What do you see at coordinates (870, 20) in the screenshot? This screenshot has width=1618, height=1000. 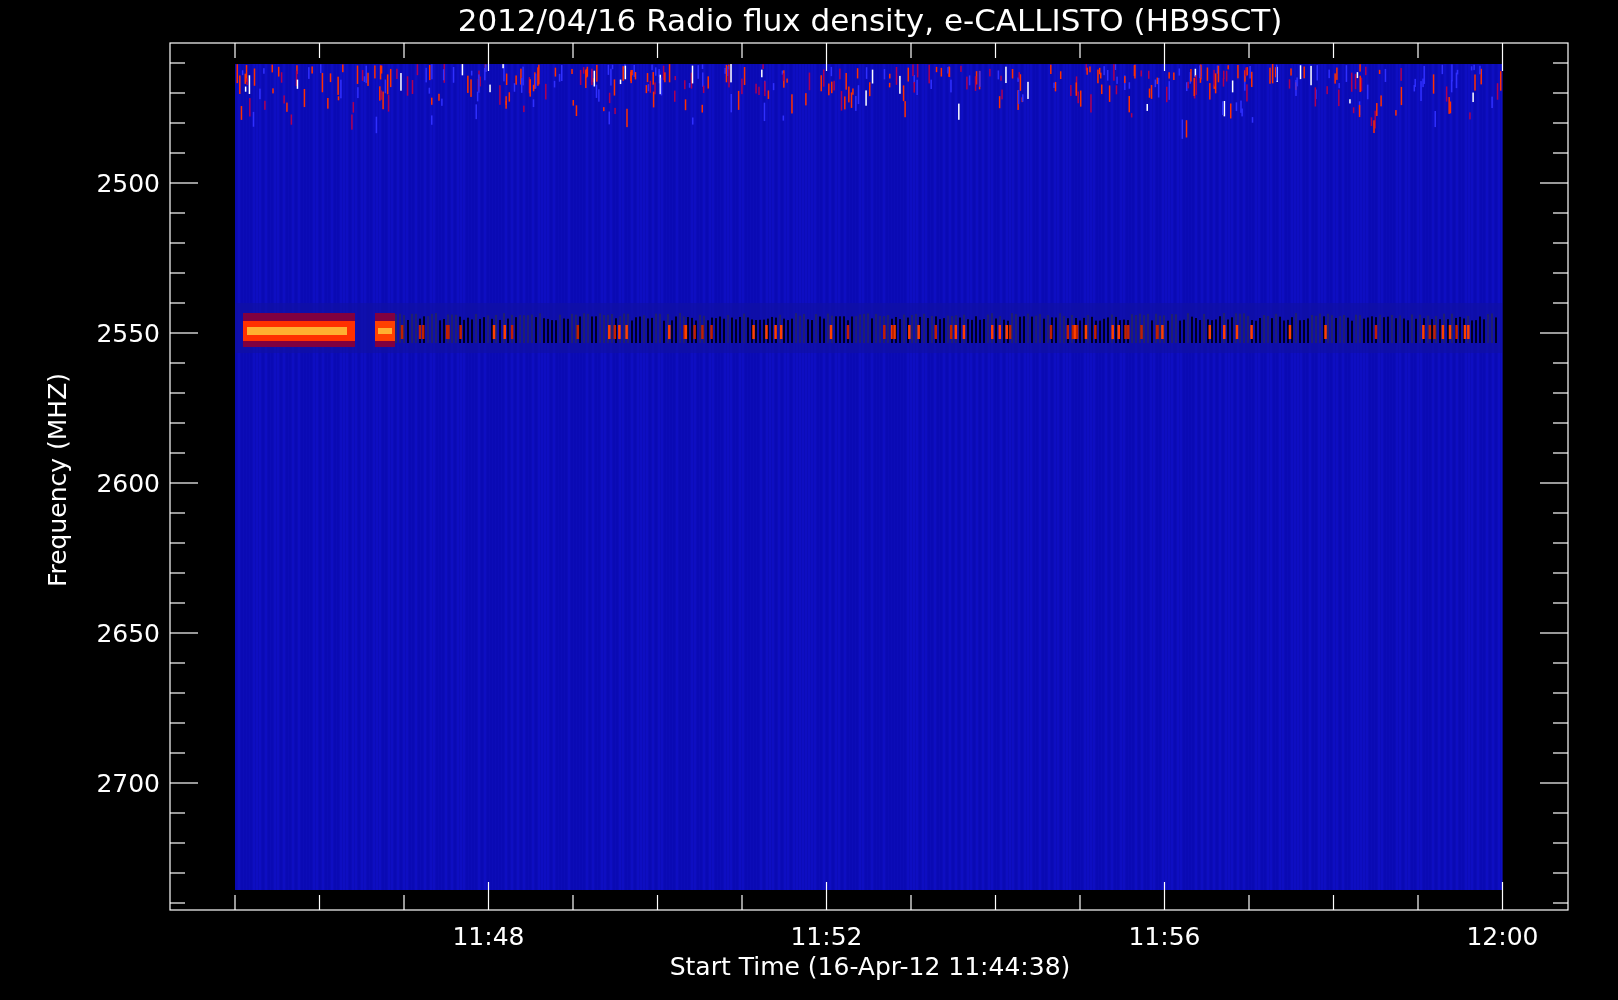 I see `plot-title: 2012/04/16 Radio flux density, e-CALLISTO (HB9SCT)` at bounding box center [870, 20].